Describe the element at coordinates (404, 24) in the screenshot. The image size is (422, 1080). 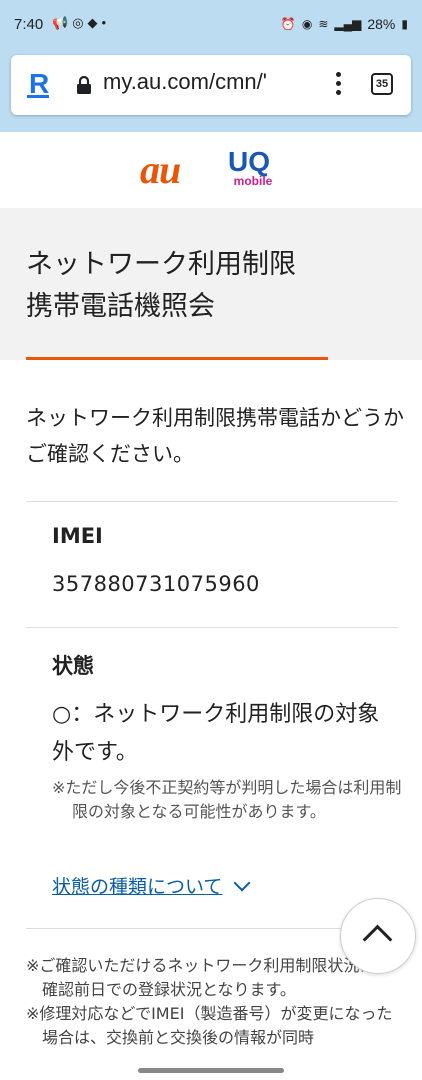
I see `battery-icon: ▮` at that location.